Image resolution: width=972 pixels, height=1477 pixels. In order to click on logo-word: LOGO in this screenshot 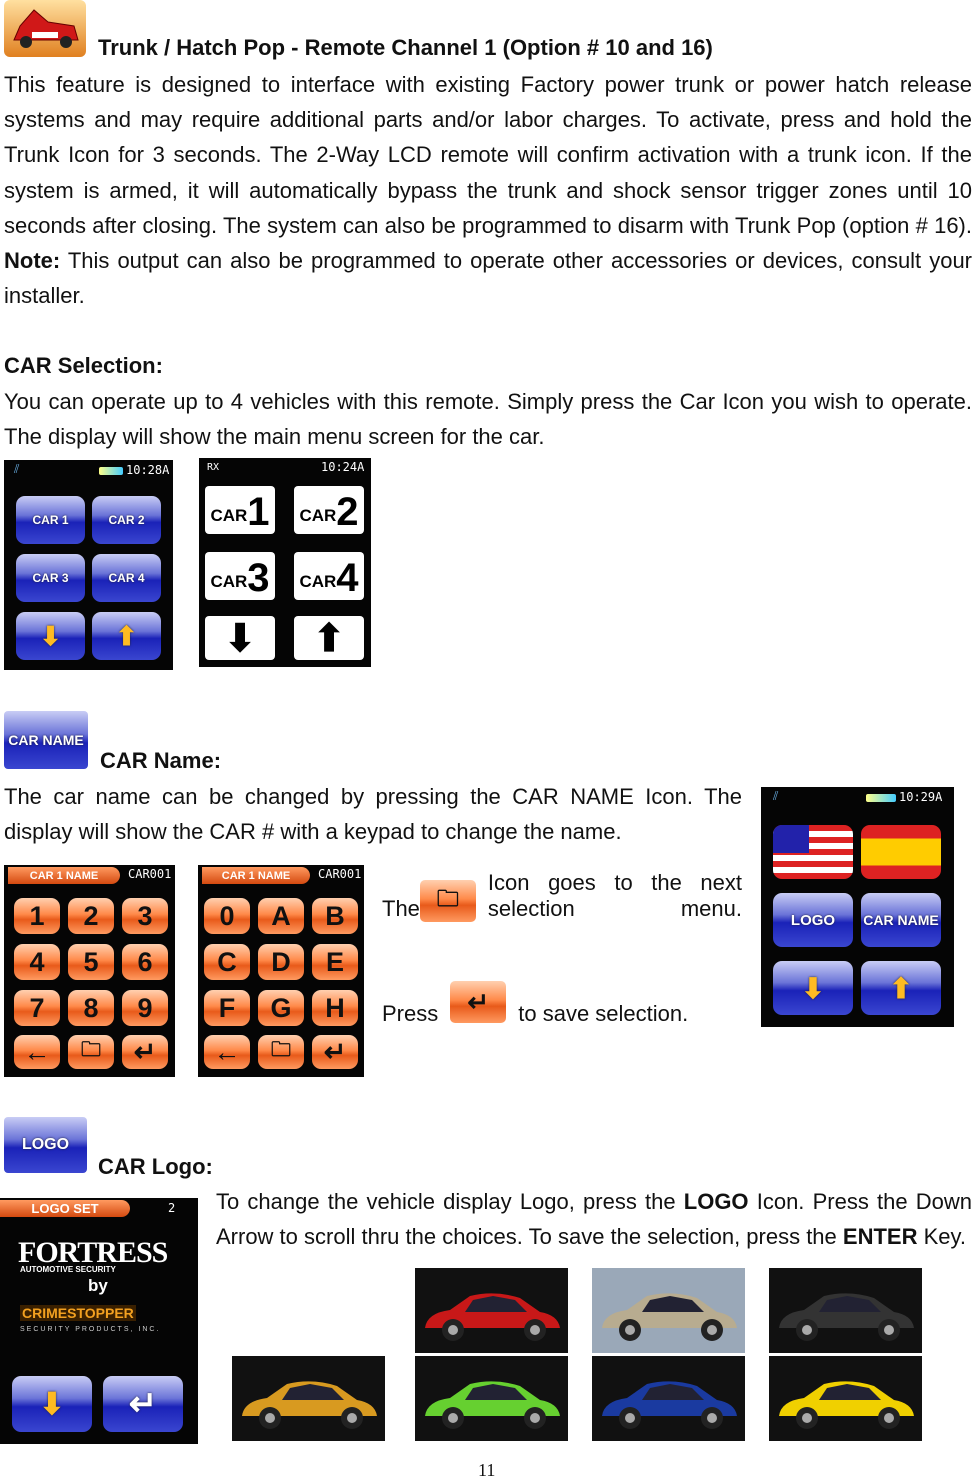, I will do `click(716, 1201)`.